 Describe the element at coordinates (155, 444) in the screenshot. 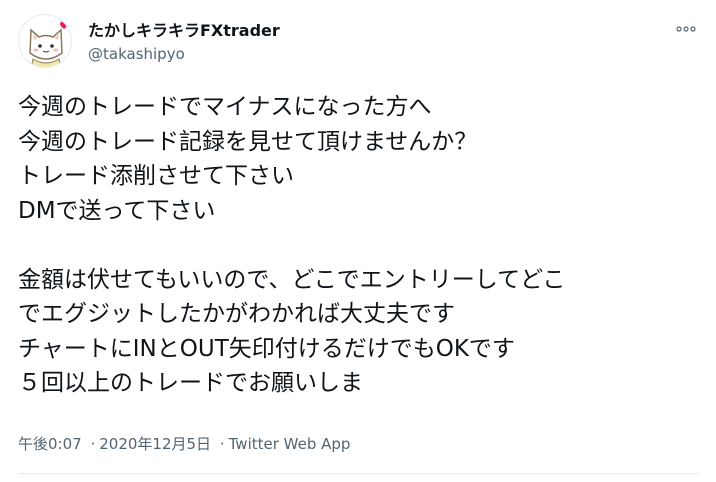

I see `tweet-date: 2020年12月5日` at that location.